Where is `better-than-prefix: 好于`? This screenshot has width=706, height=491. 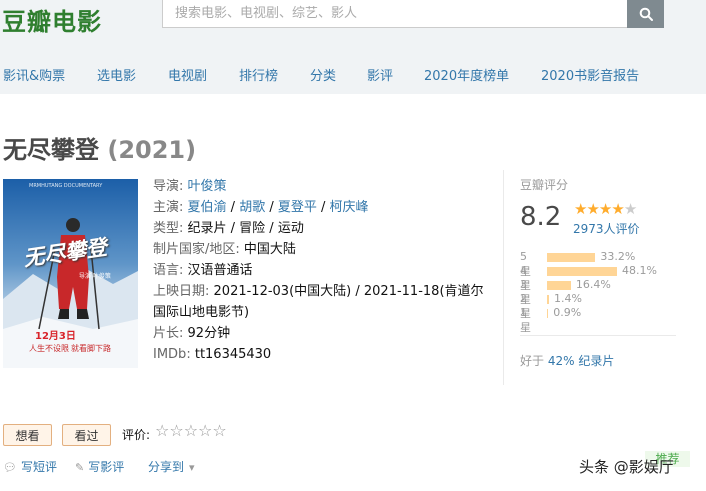
better-than-prefix: 好于 is located at coordinates (532, 361).